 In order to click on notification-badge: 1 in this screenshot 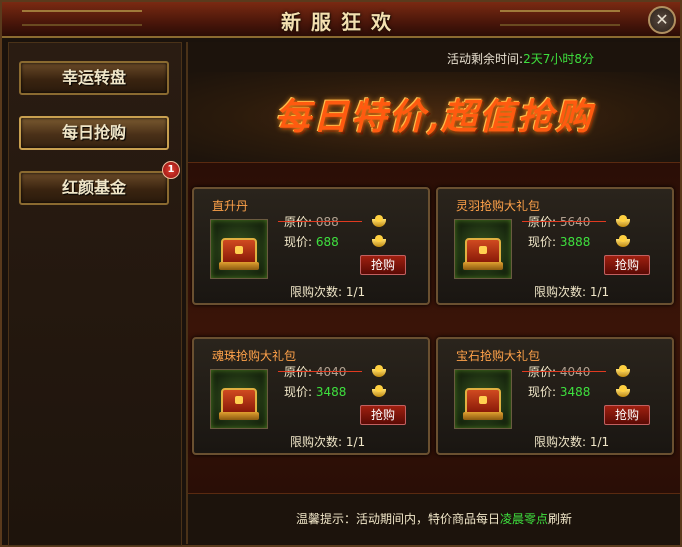, I will do `click(171, 170)`.